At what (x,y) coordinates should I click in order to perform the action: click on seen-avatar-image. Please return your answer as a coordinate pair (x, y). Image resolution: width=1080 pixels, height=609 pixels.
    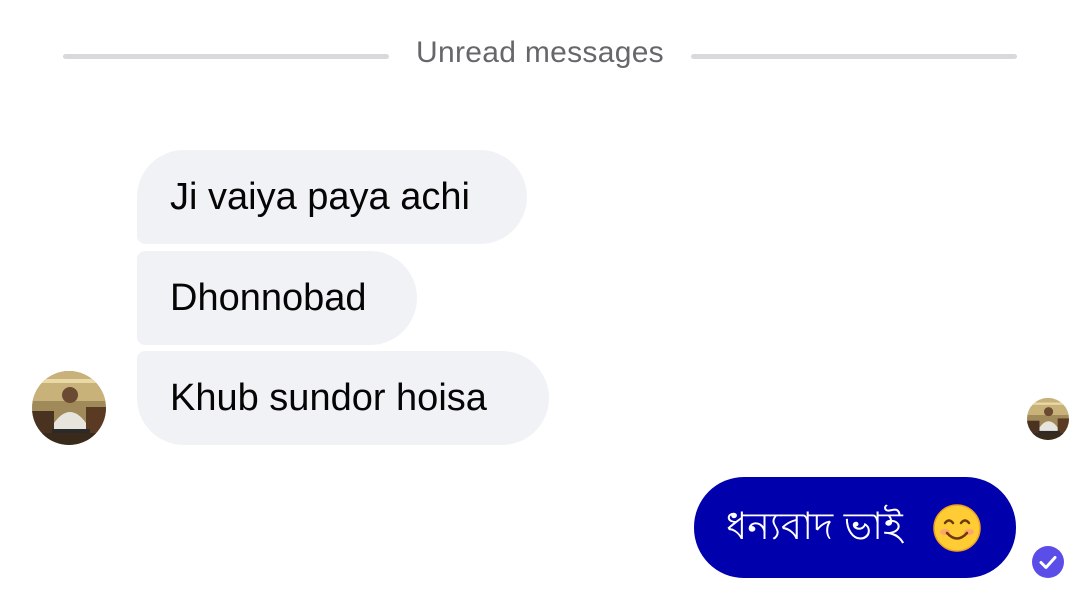
    Looking at the image, I should click on (1048, 419).